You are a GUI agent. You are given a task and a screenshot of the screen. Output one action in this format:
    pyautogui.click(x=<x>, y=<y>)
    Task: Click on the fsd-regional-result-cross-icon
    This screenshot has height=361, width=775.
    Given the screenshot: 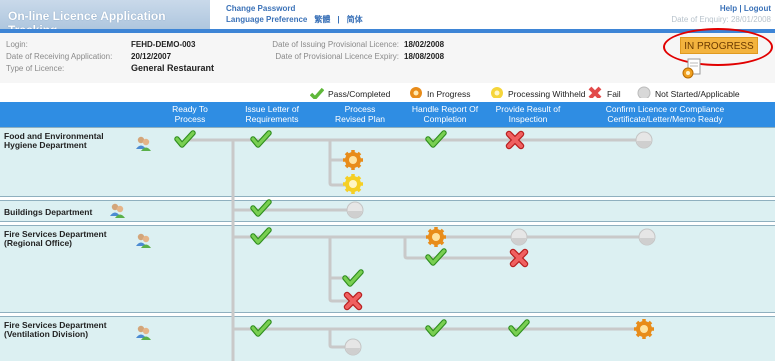 What is the action you would take?
    pyautogui.click(x=519, y=258)
    